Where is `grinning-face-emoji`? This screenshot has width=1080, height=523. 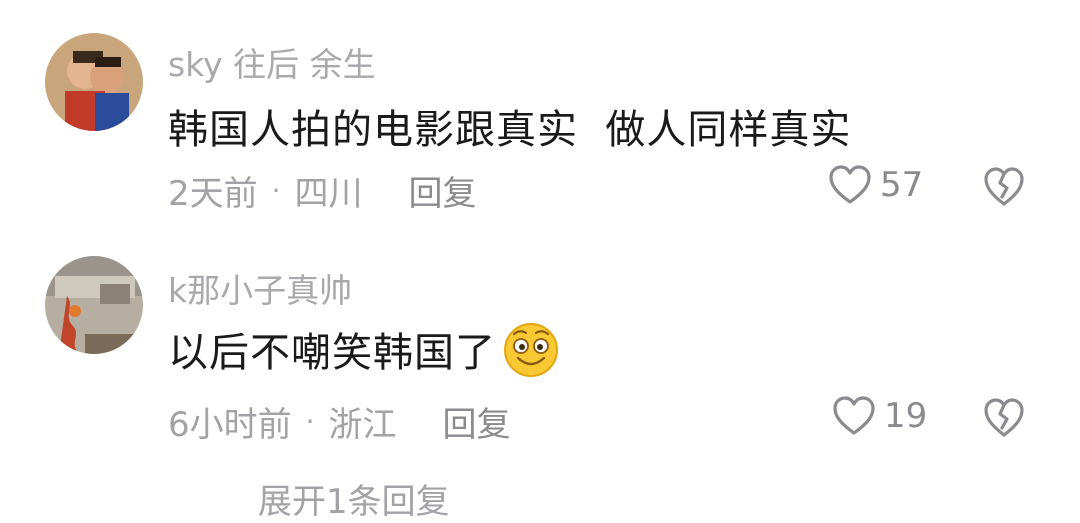 grinning-face-emoji is located at coordinates (531, 350).